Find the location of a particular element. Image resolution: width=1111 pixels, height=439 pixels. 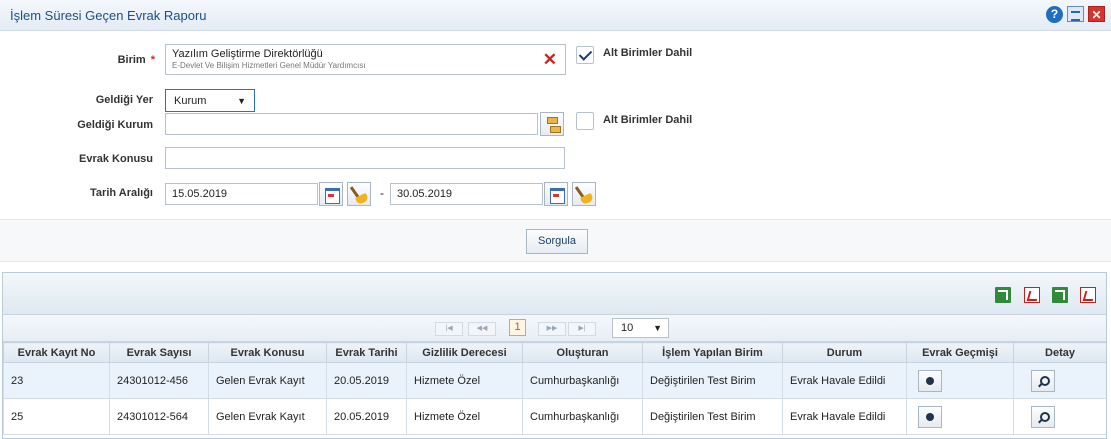

excel-export-icon is located at coordinates (1003, 295).